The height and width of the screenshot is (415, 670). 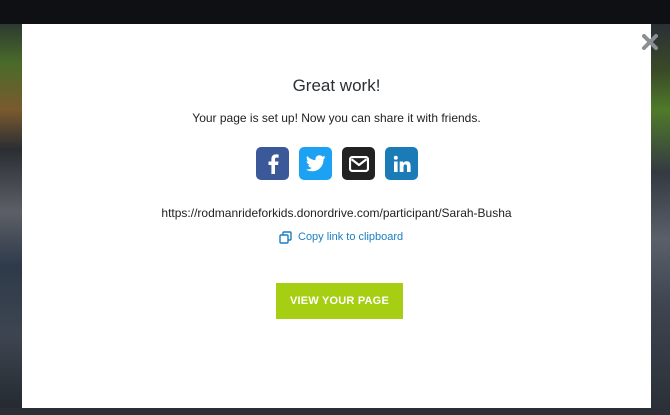 I want to click on close-icon, so click(x=650, y=42).